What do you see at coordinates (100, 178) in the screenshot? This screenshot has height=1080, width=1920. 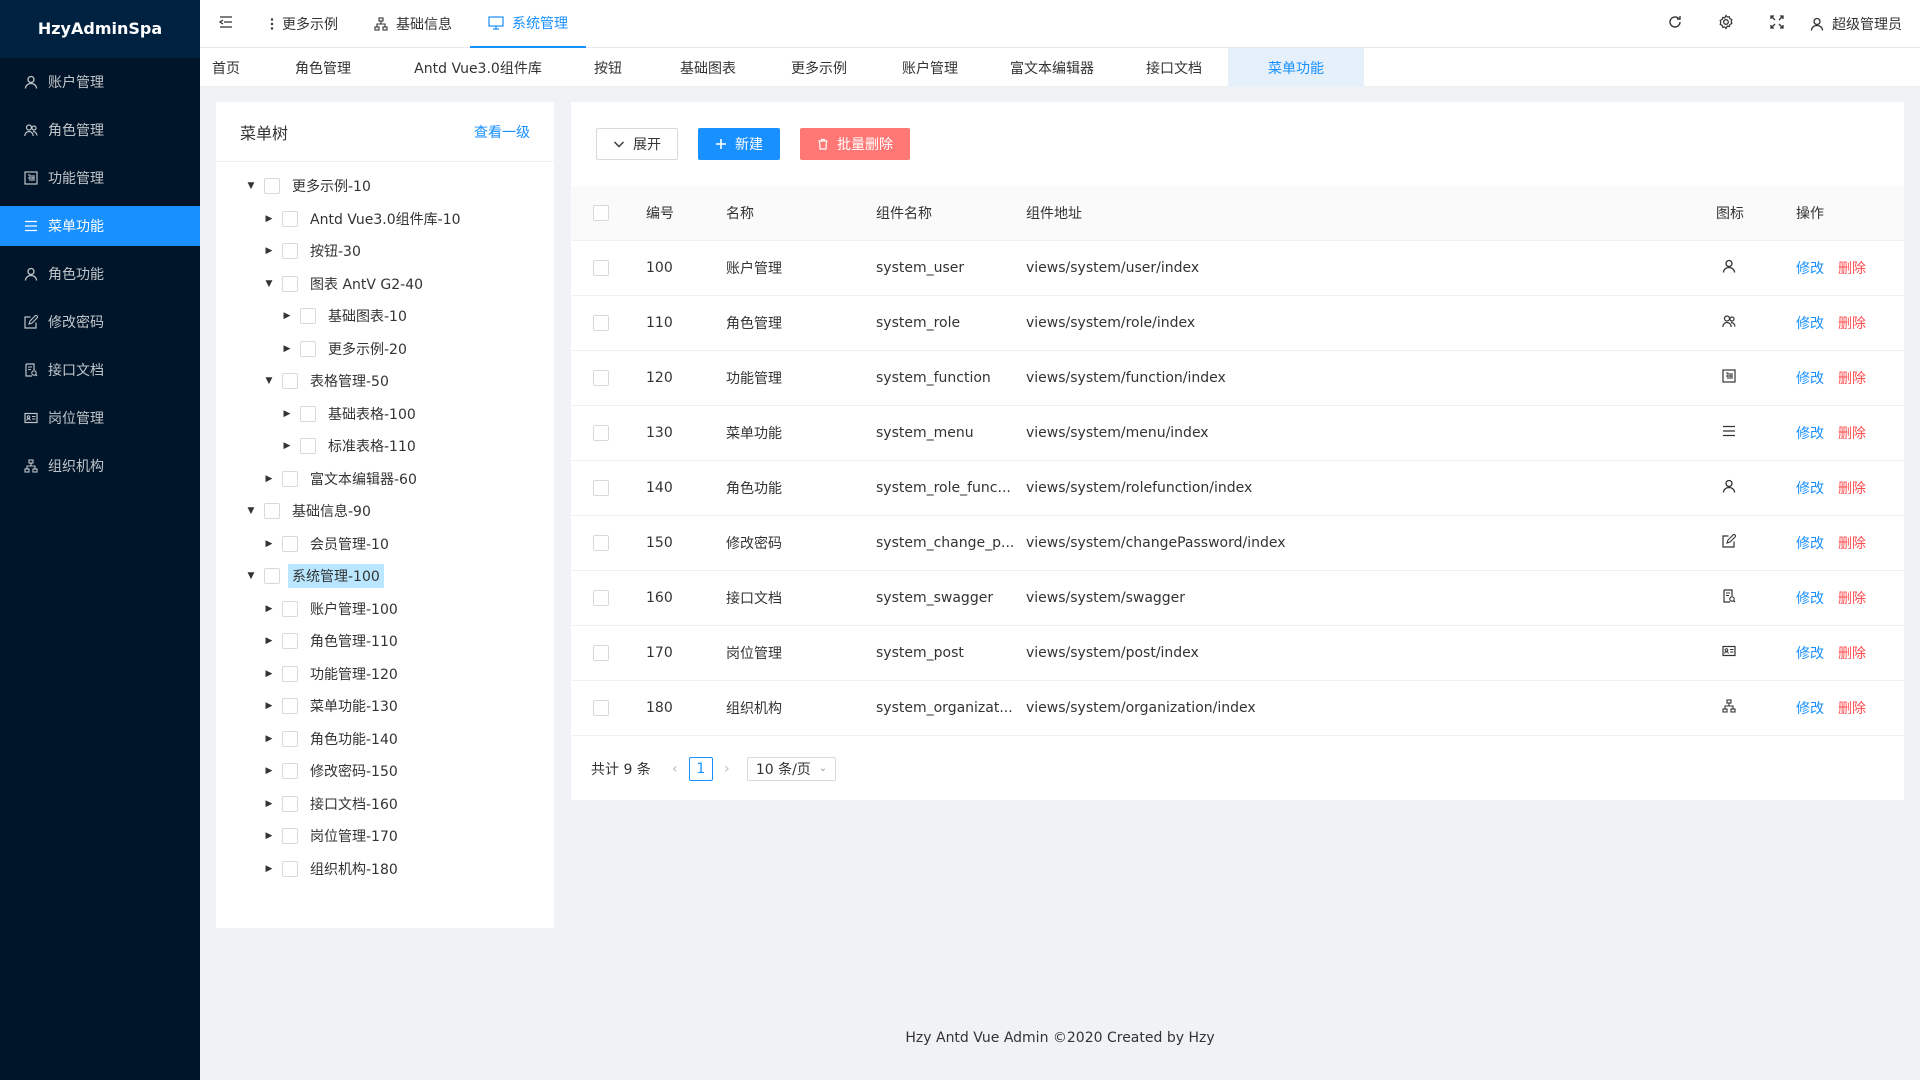 I see `sidebar-item-2: 功能管理` at bounding box center [100, 178].